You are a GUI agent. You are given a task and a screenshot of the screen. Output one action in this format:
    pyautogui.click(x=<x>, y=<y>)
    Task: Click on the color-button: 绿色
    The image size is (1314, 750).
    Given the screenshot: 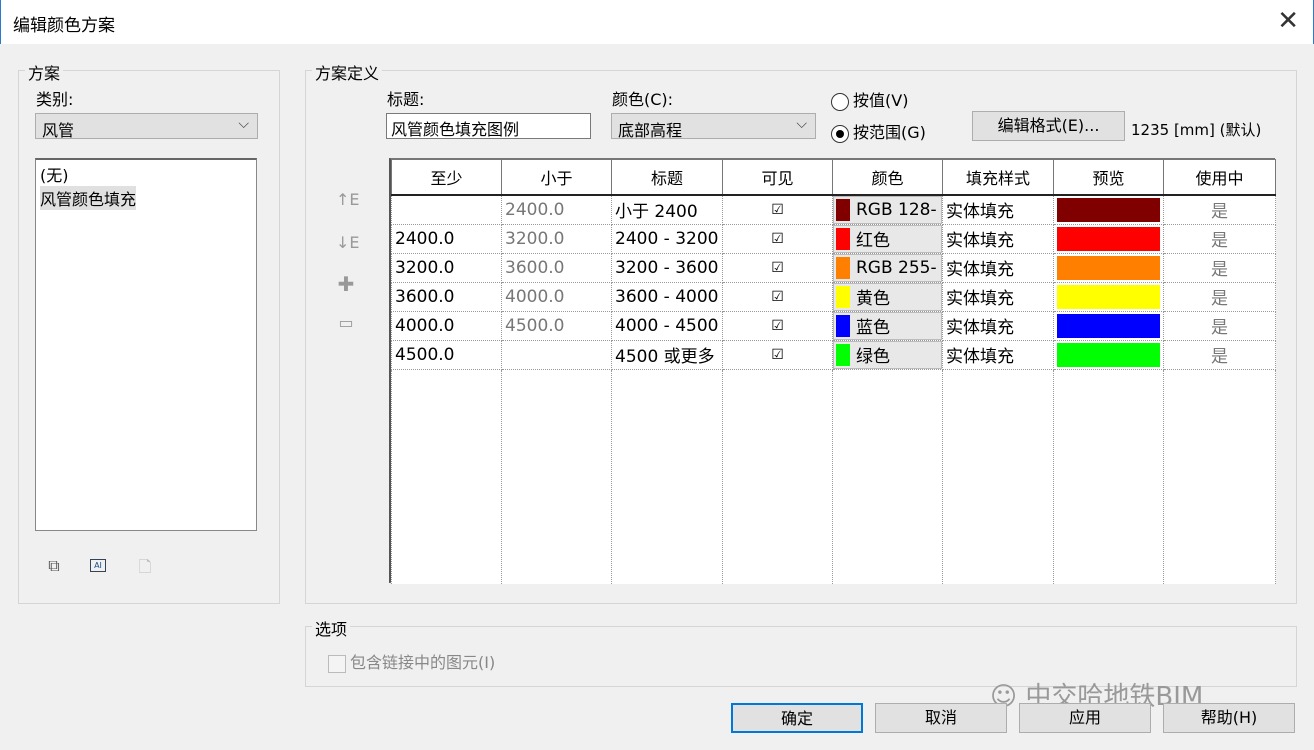 What is the action you would take?
    pyautogui.click(x=887, y=354)
    